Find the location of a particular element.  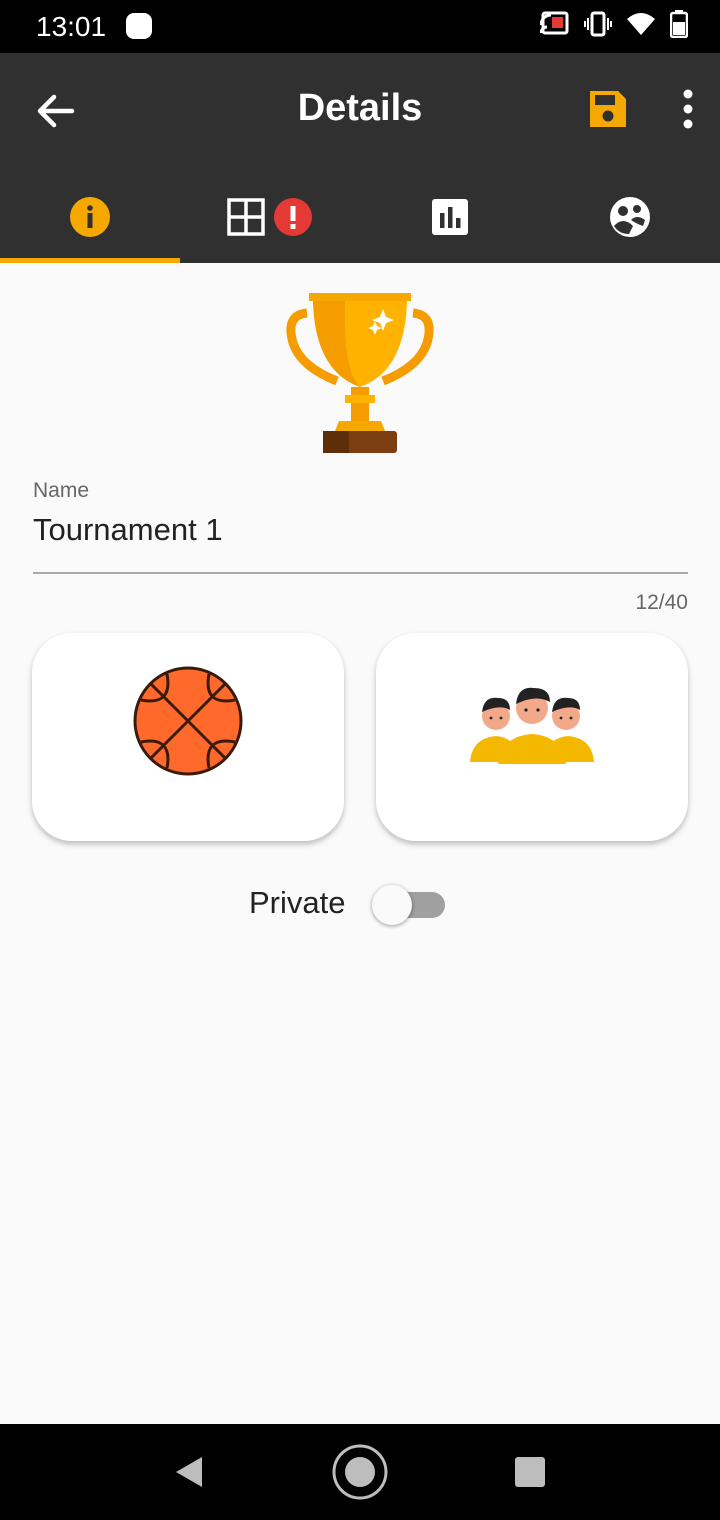

team-players-icon is located at coordinates (532, 725).